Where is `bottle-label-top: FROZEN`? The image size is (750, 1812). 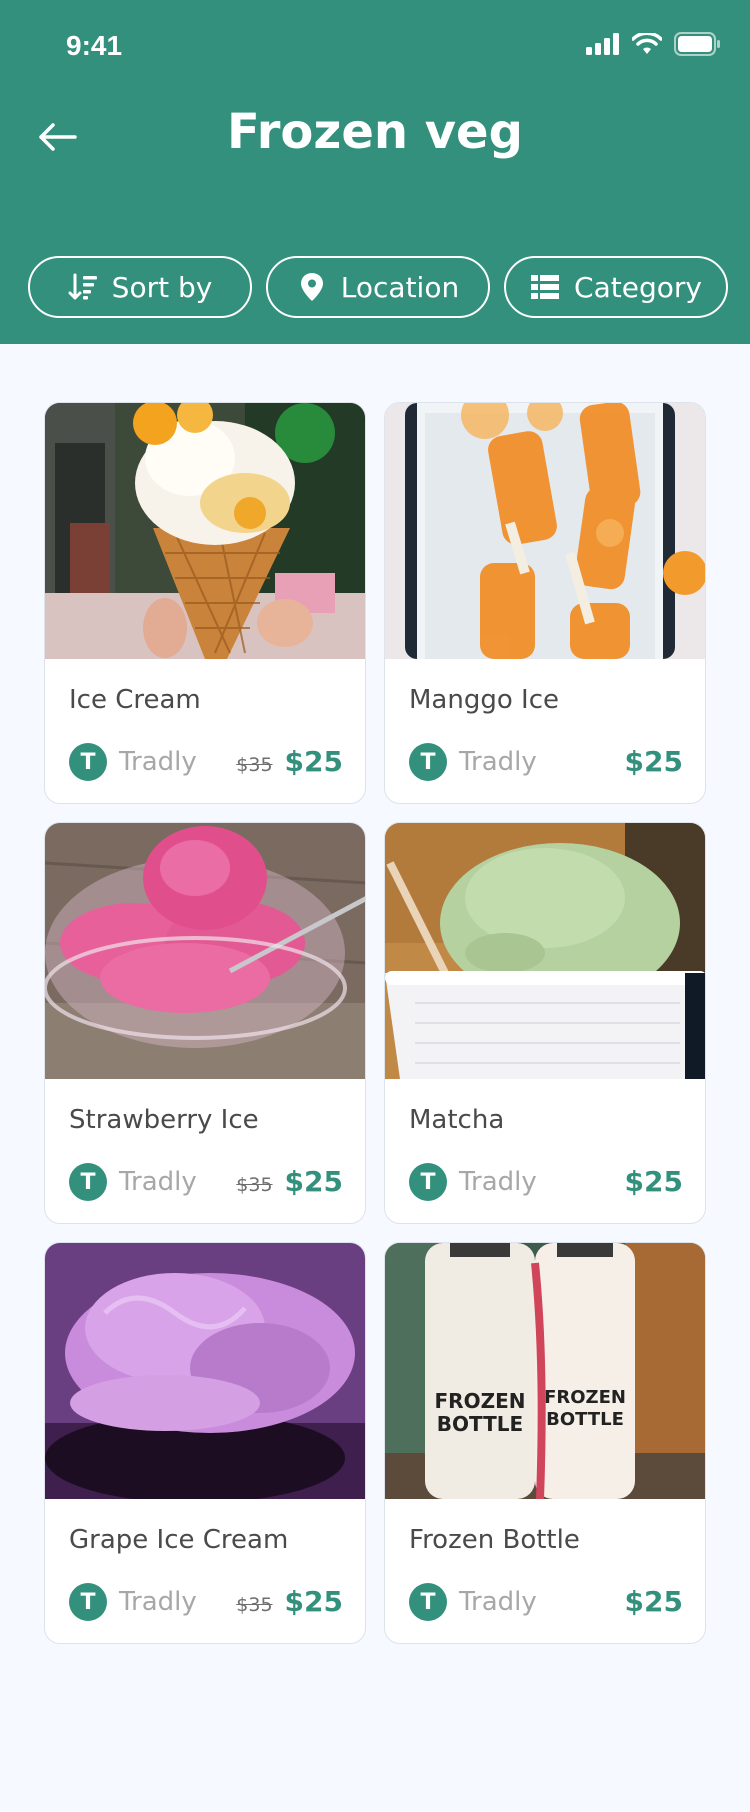
bottle-label-top: FROZEN is located at coordinates (480, 1401).